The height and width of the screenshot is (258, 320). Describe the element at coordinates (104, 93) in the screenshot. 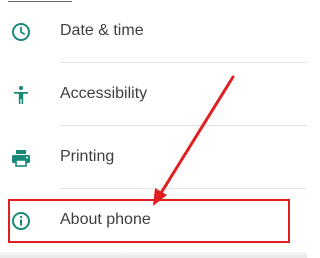

I see `settings-item-label: Accessibility` at that location.